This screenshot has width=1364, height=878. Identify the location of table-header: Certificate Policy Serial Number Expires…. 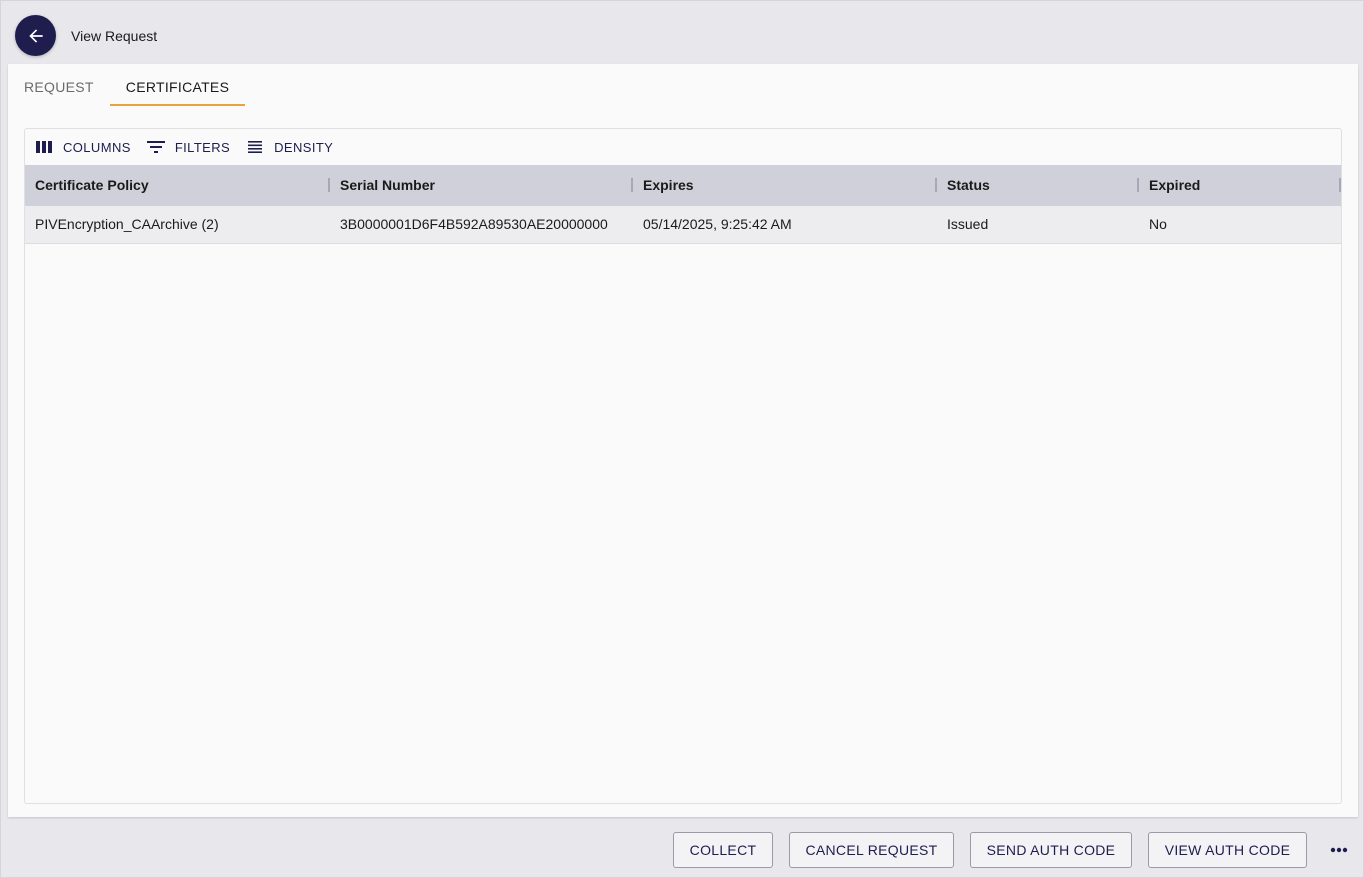
(683, 185).